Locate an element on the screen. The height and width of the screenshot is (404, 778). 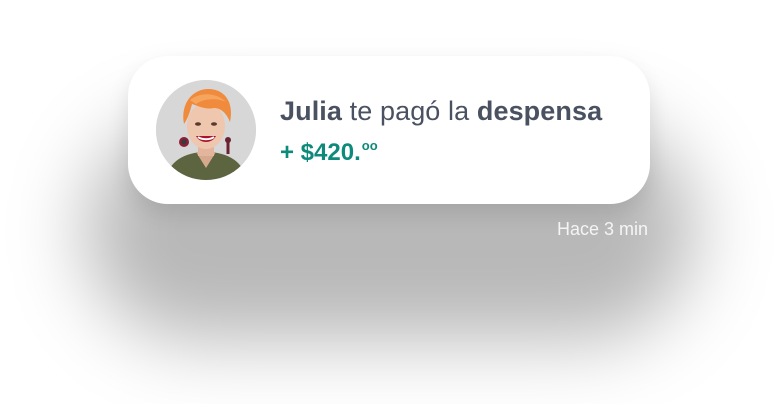
person-photo-avatar-icon is located at coordinates (206, 130).